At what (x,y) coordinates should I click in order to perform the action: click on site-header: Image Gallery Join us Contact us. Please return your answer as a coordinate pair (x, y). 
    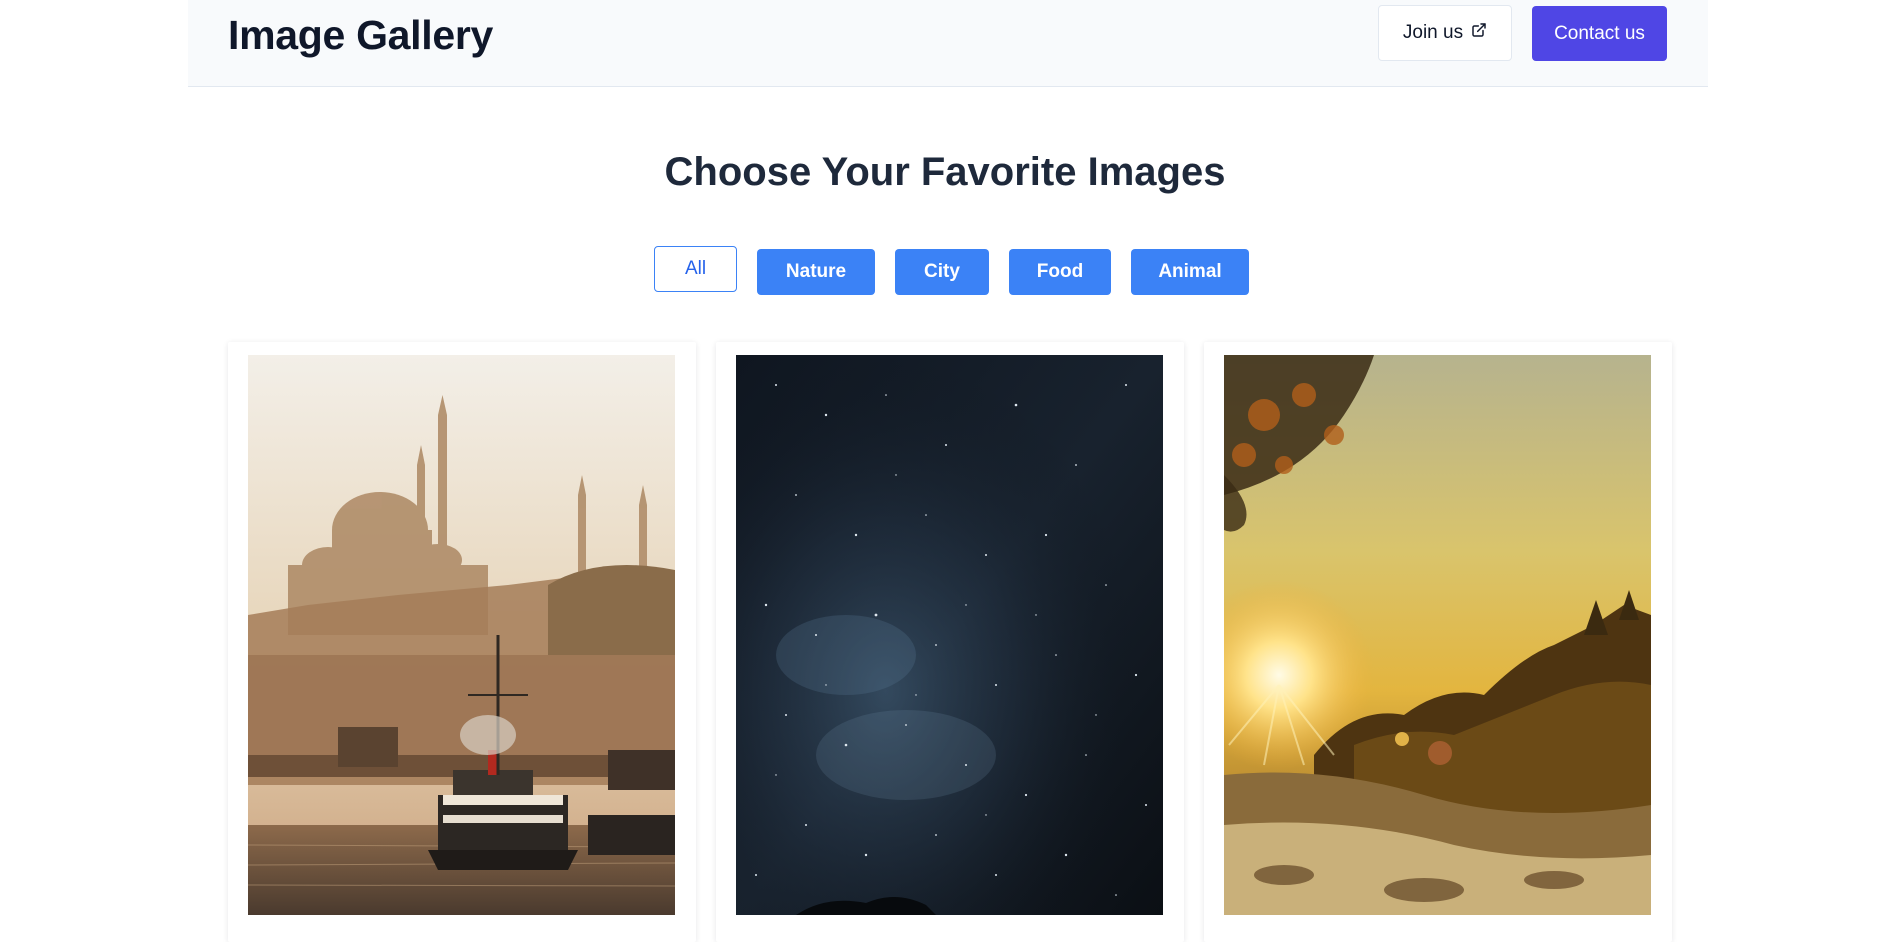
    Looking at the image, I should click on (948, 43).